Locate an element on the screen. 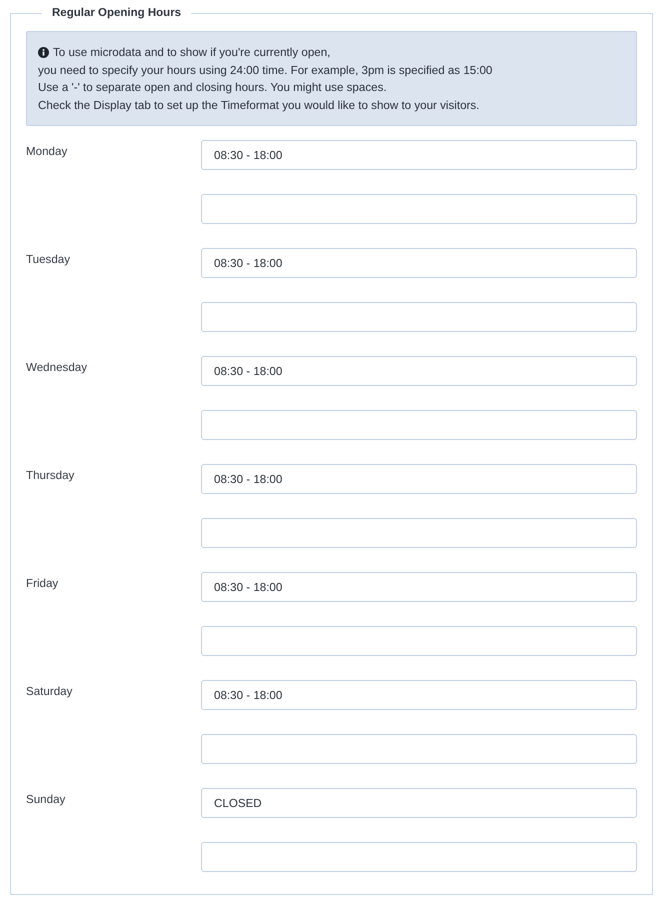 Image resolution: width=668 pixels, height=904 pixels. hours-input: CLOSED is located at coordinates (419, 803).